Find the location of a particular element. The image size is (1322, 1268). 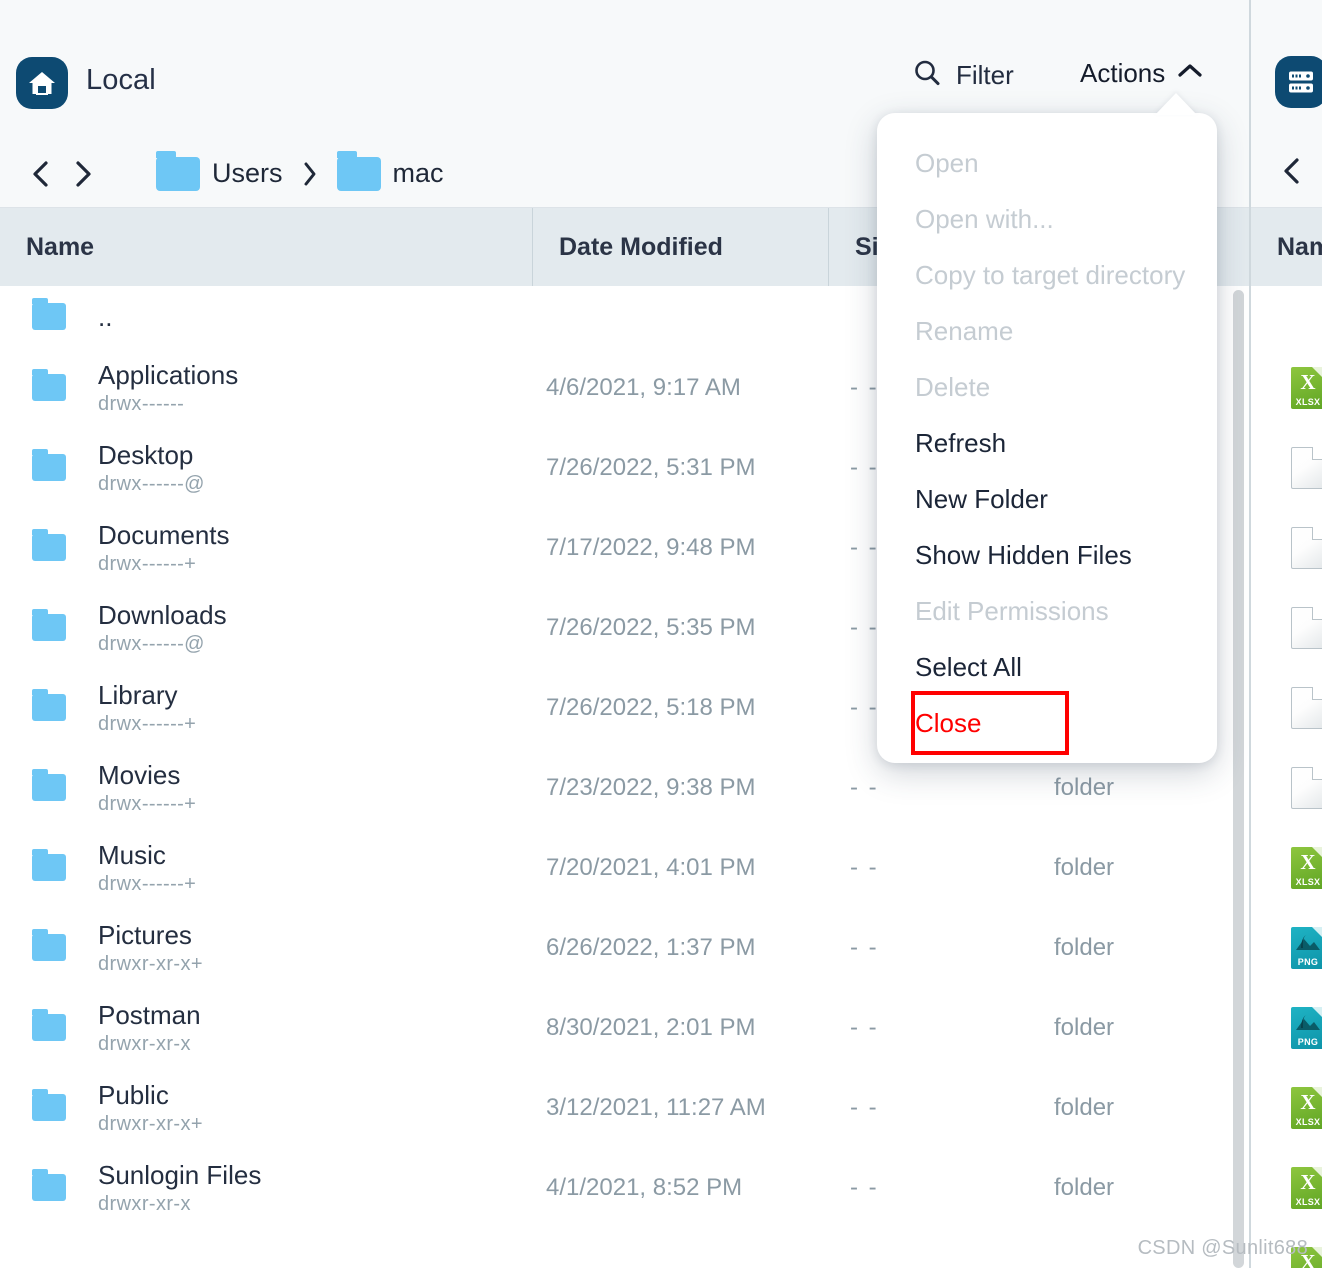

file-date-modified: 4/1/2021, 8:52 PM is located at coordinates (644, 1187).